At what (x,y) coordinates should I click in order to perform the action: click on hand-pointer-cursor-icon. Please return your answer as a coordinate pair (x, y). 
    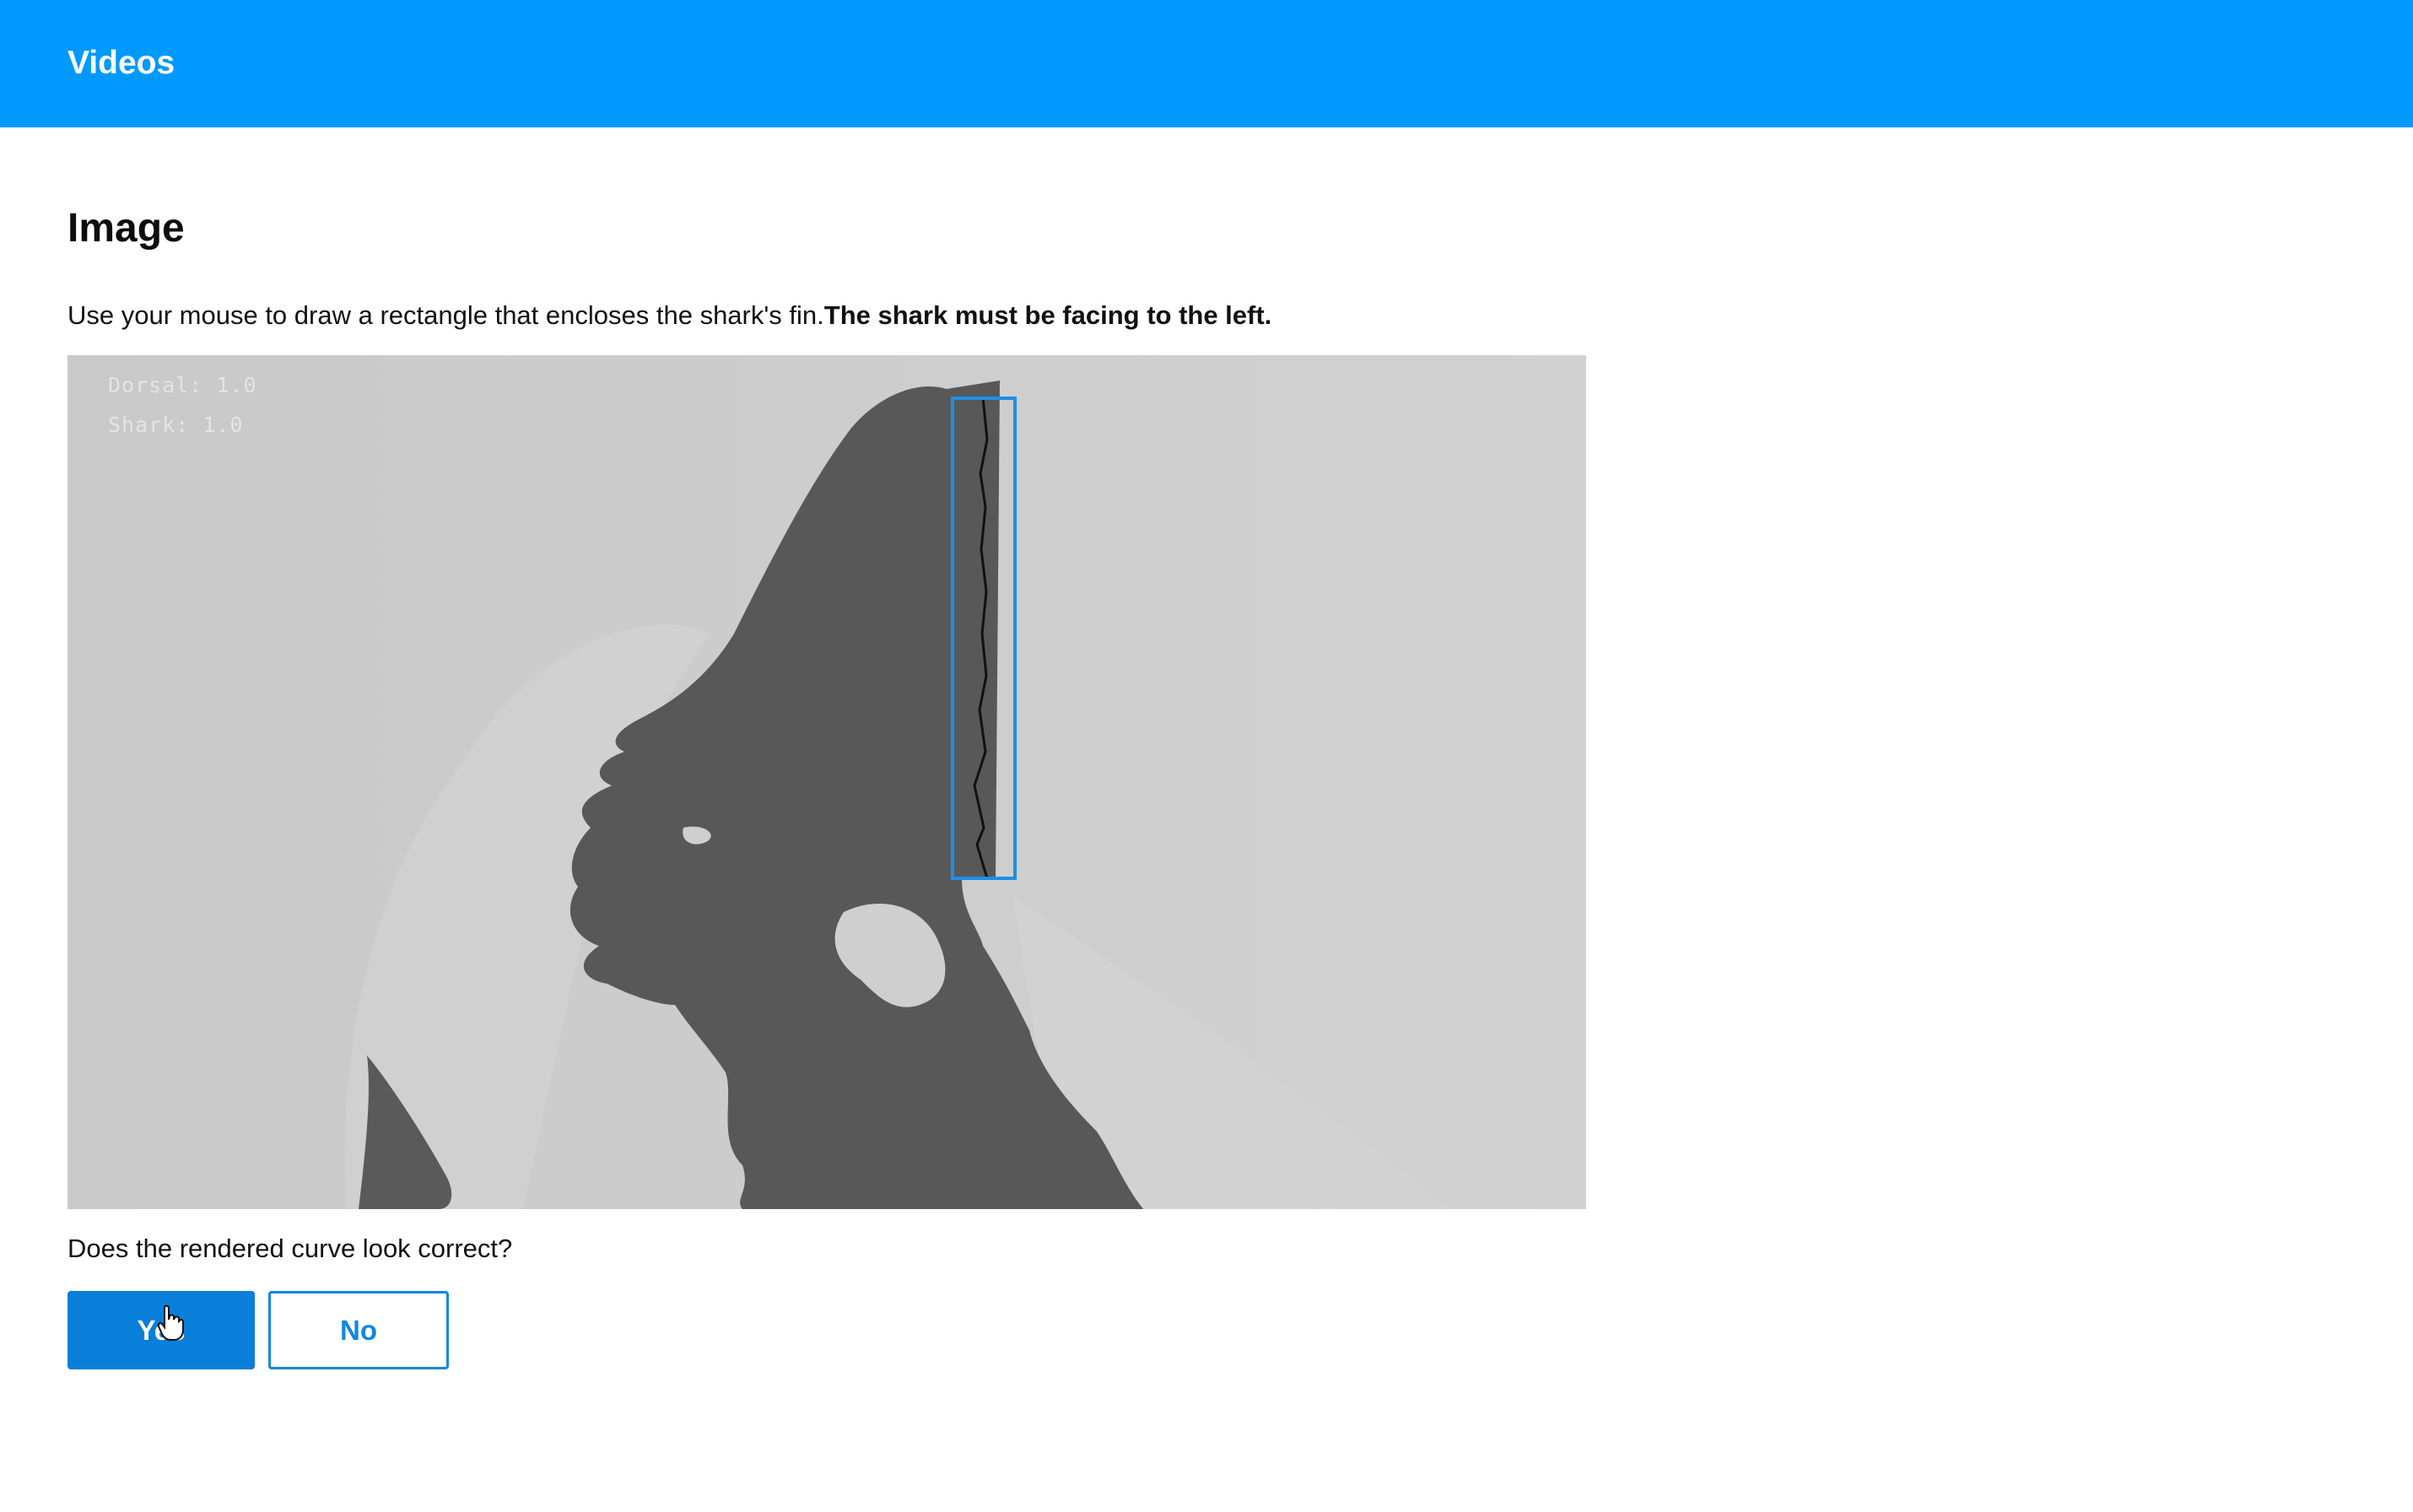
    Looking at the image, I should click on (170, 1322).